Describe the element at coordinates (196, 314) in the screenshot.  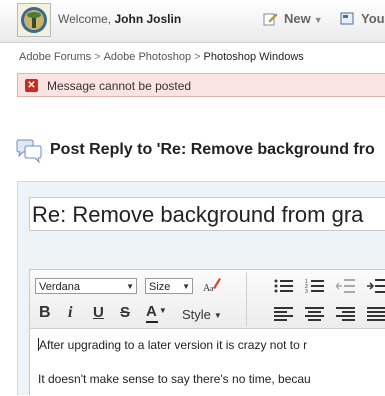
I see `style-label: Style` at that location.